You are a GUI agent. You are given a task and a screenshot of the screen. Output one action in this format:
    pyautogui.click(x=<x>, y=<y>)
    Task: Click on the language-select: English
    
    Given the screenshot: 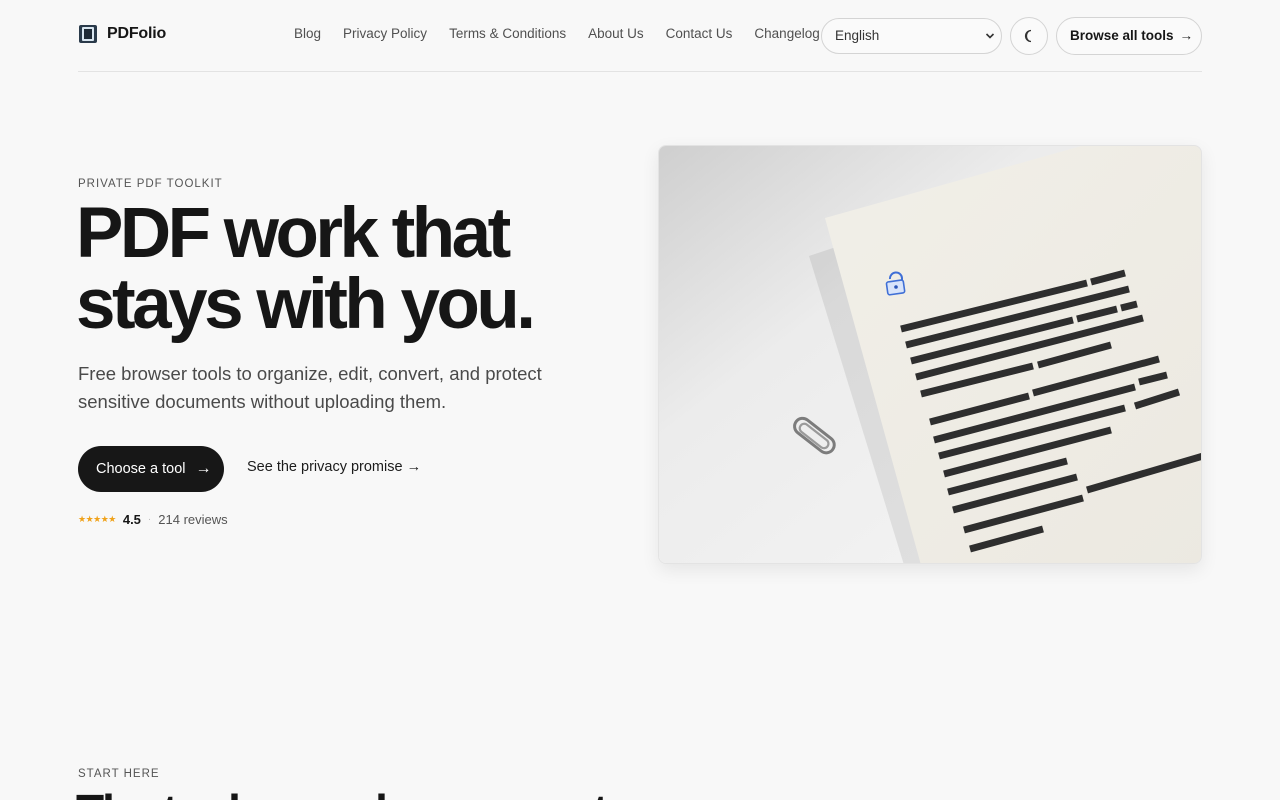 What is the action you would take?
    pyautogui.click(x=911, y=36)
    